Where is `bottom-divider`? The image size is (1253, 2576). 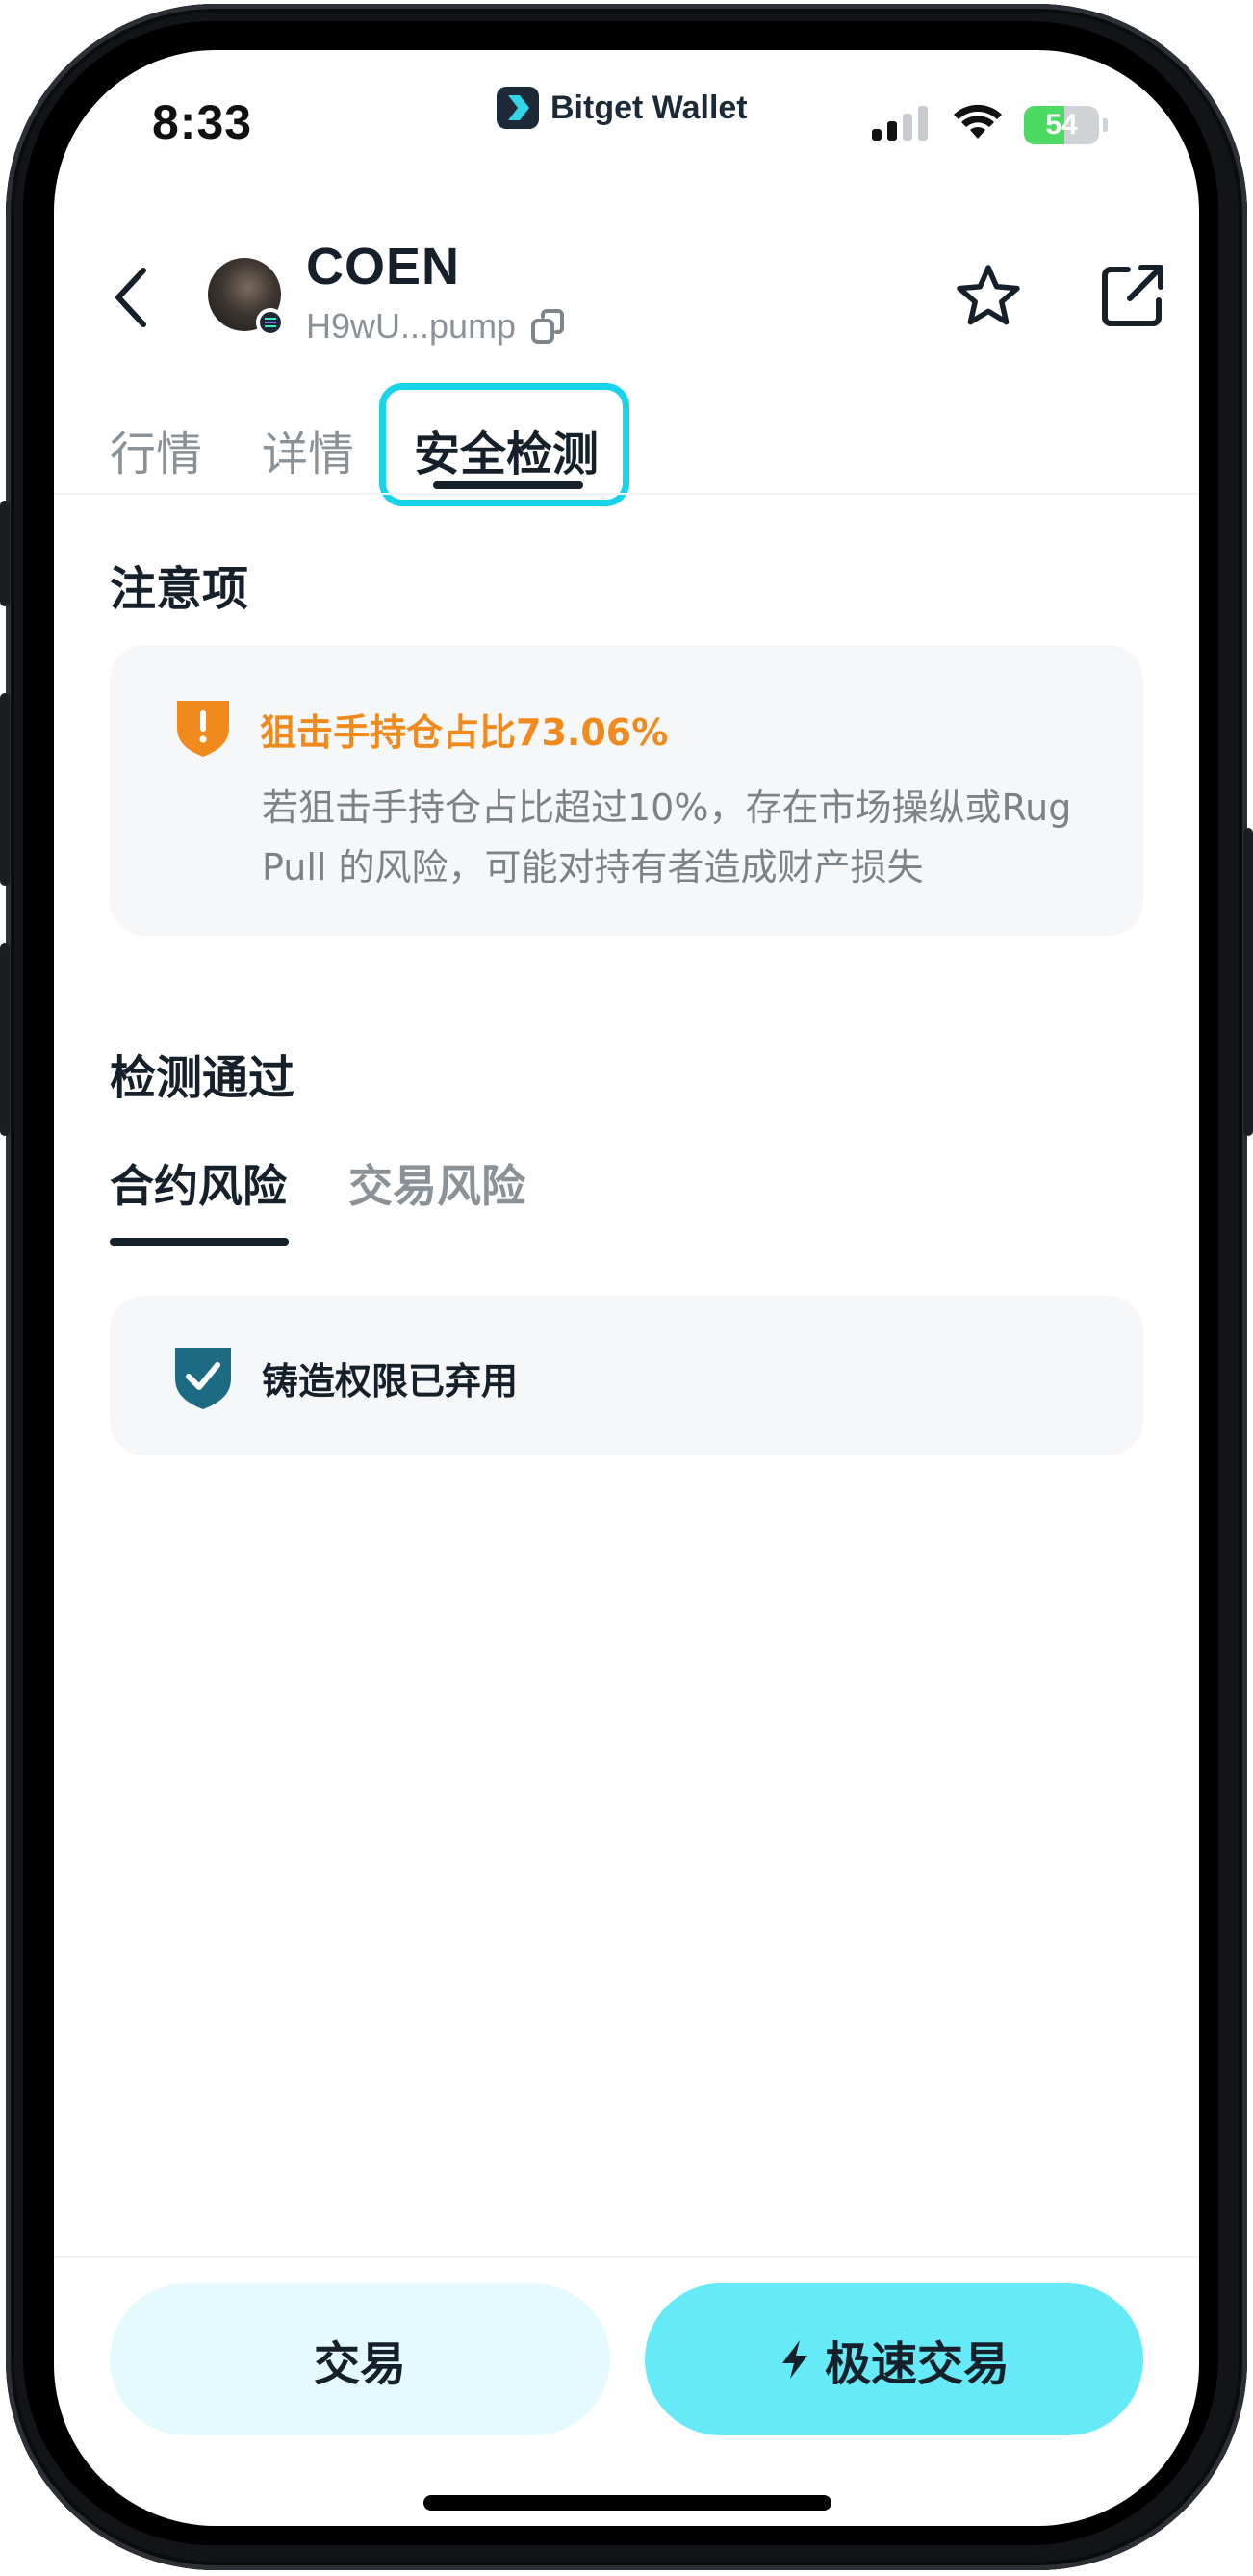 bottom-divider is located at coordinates (626, 2257).